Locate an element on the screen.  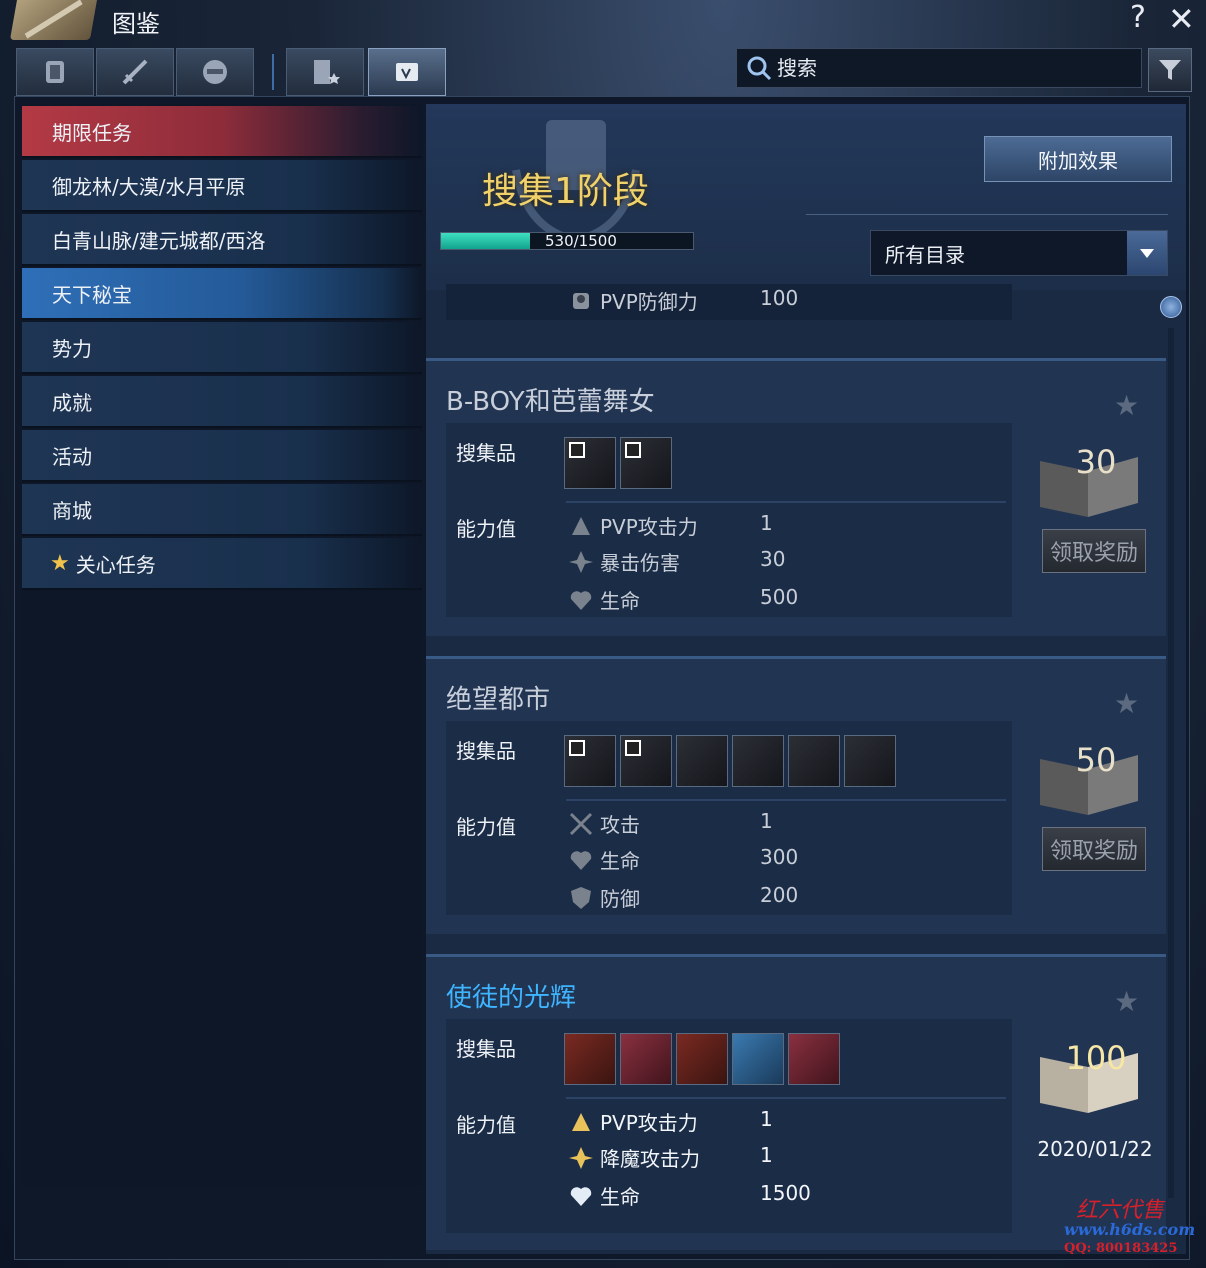
stat-value: 1 is located at coordinates (766, 821).